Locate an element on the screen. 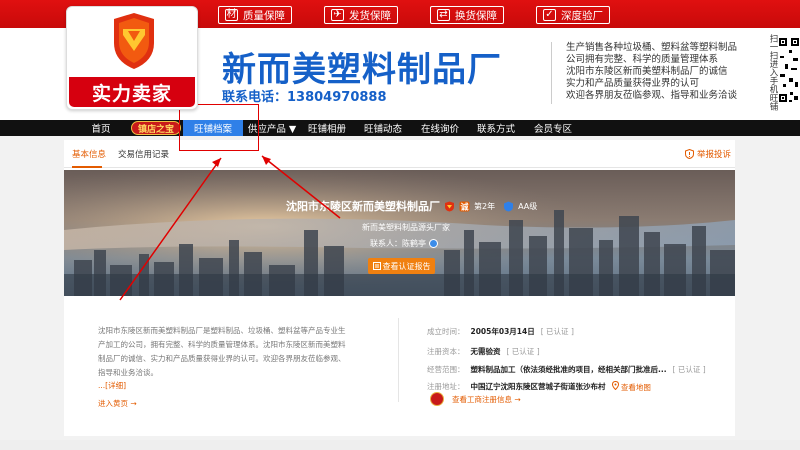 Image resolution: width=800 pixels, height=450 pixels. treasure-badge: 镇店之宝 is located at coordinates (156, 128).